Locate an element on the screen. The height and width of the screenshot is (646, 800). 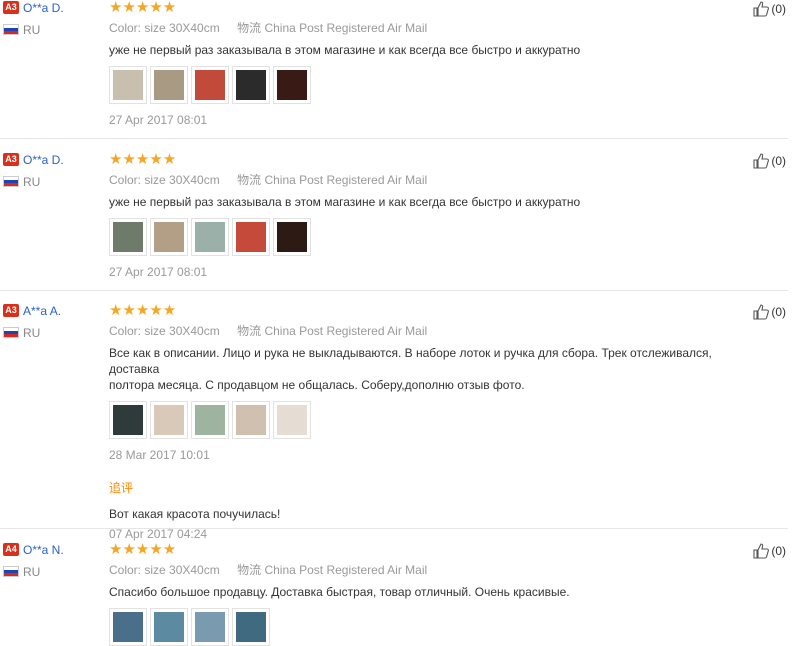
reviewer-name: O**a N. is located at coordinates (43, 550).